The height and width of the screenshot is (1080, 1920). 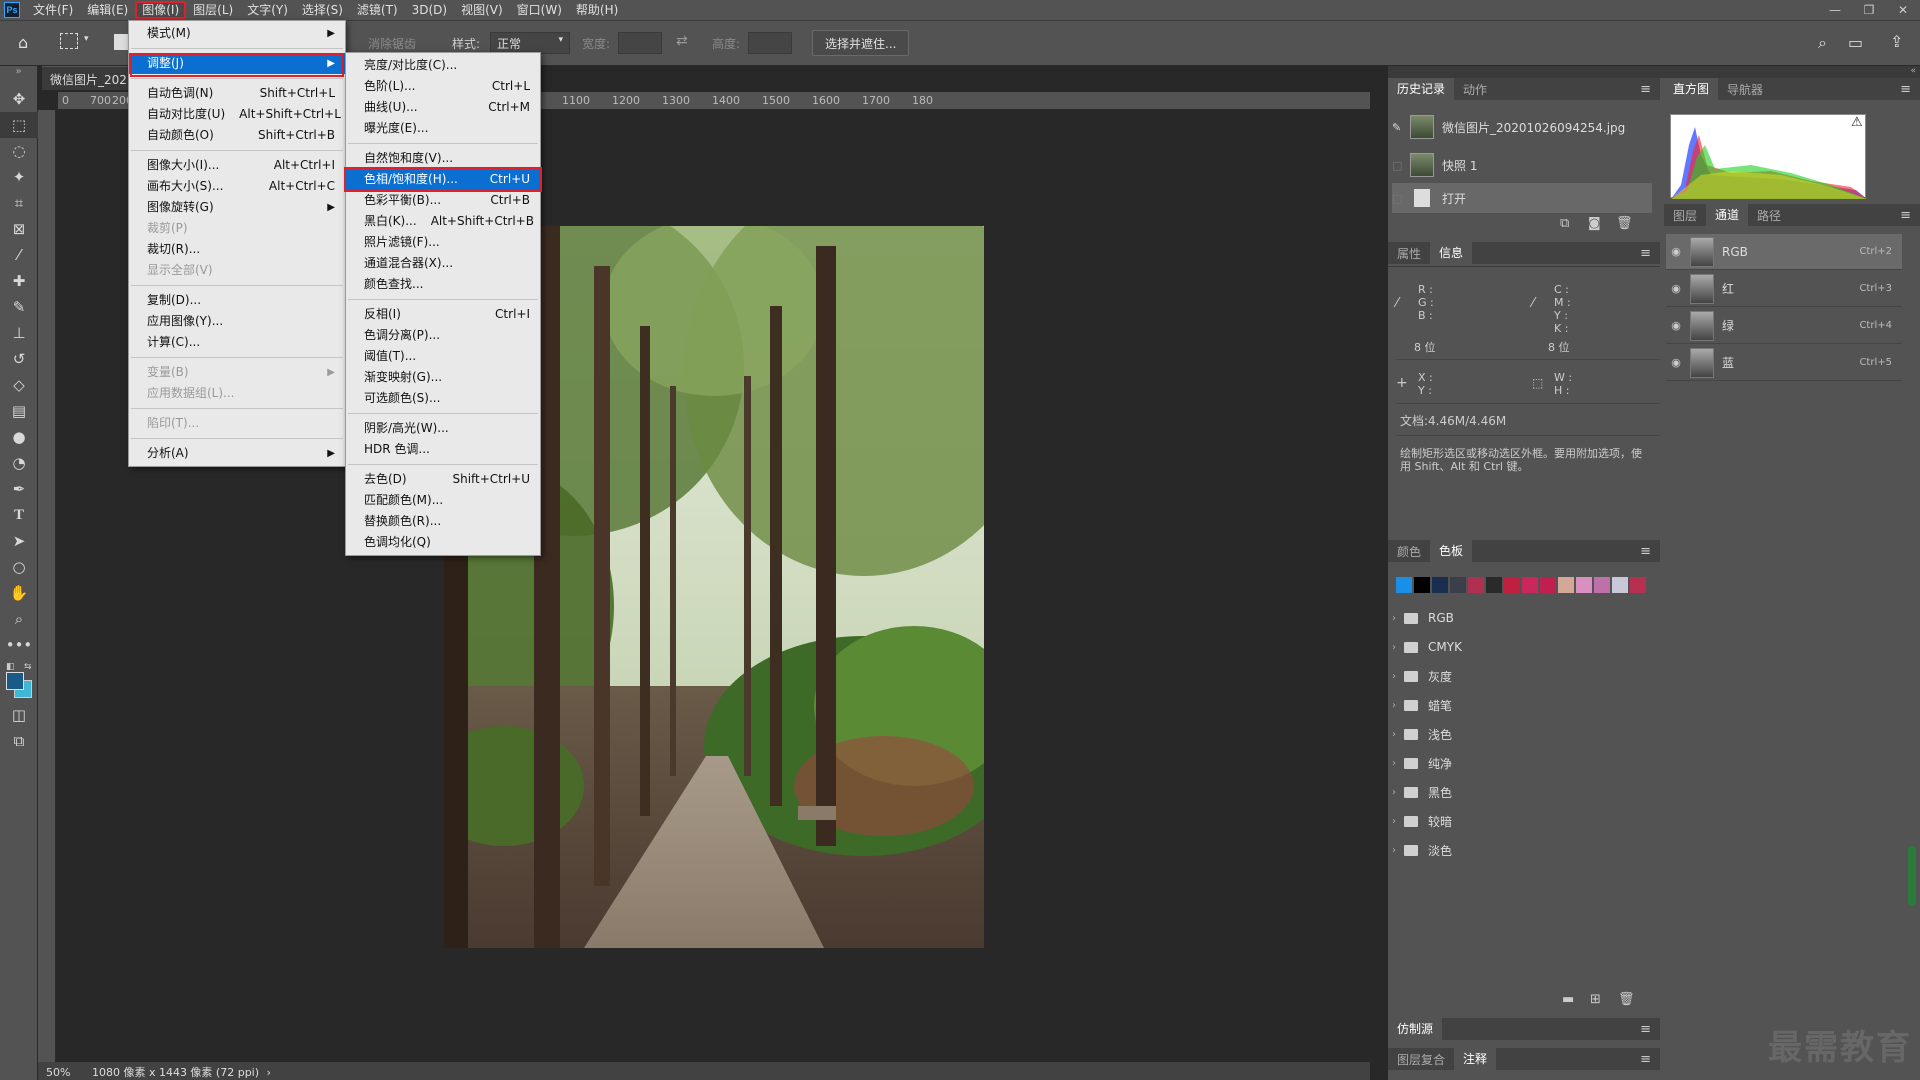 I want to click on new-document-from-state-icon: ⧉, so click(x=1564, y=223).